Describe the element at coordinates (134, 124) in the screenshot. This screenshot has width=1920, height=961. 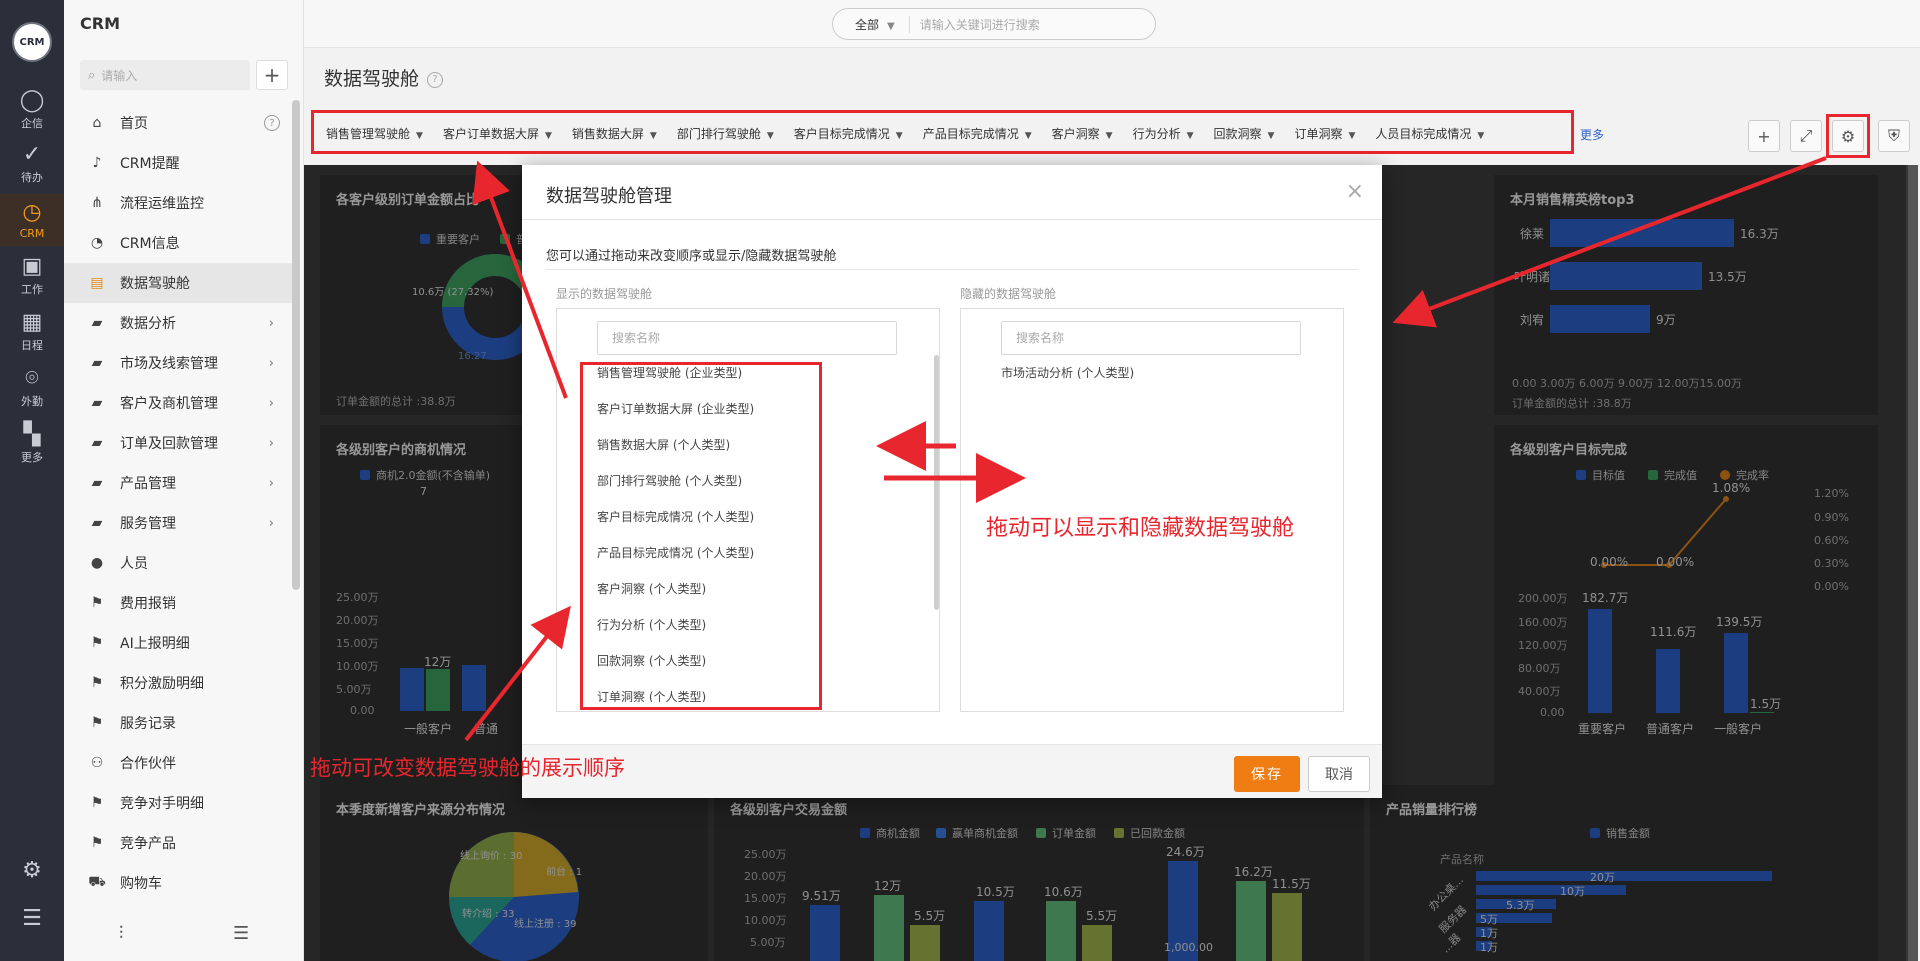
I see `sidebar-item-label: 首页` at that location.